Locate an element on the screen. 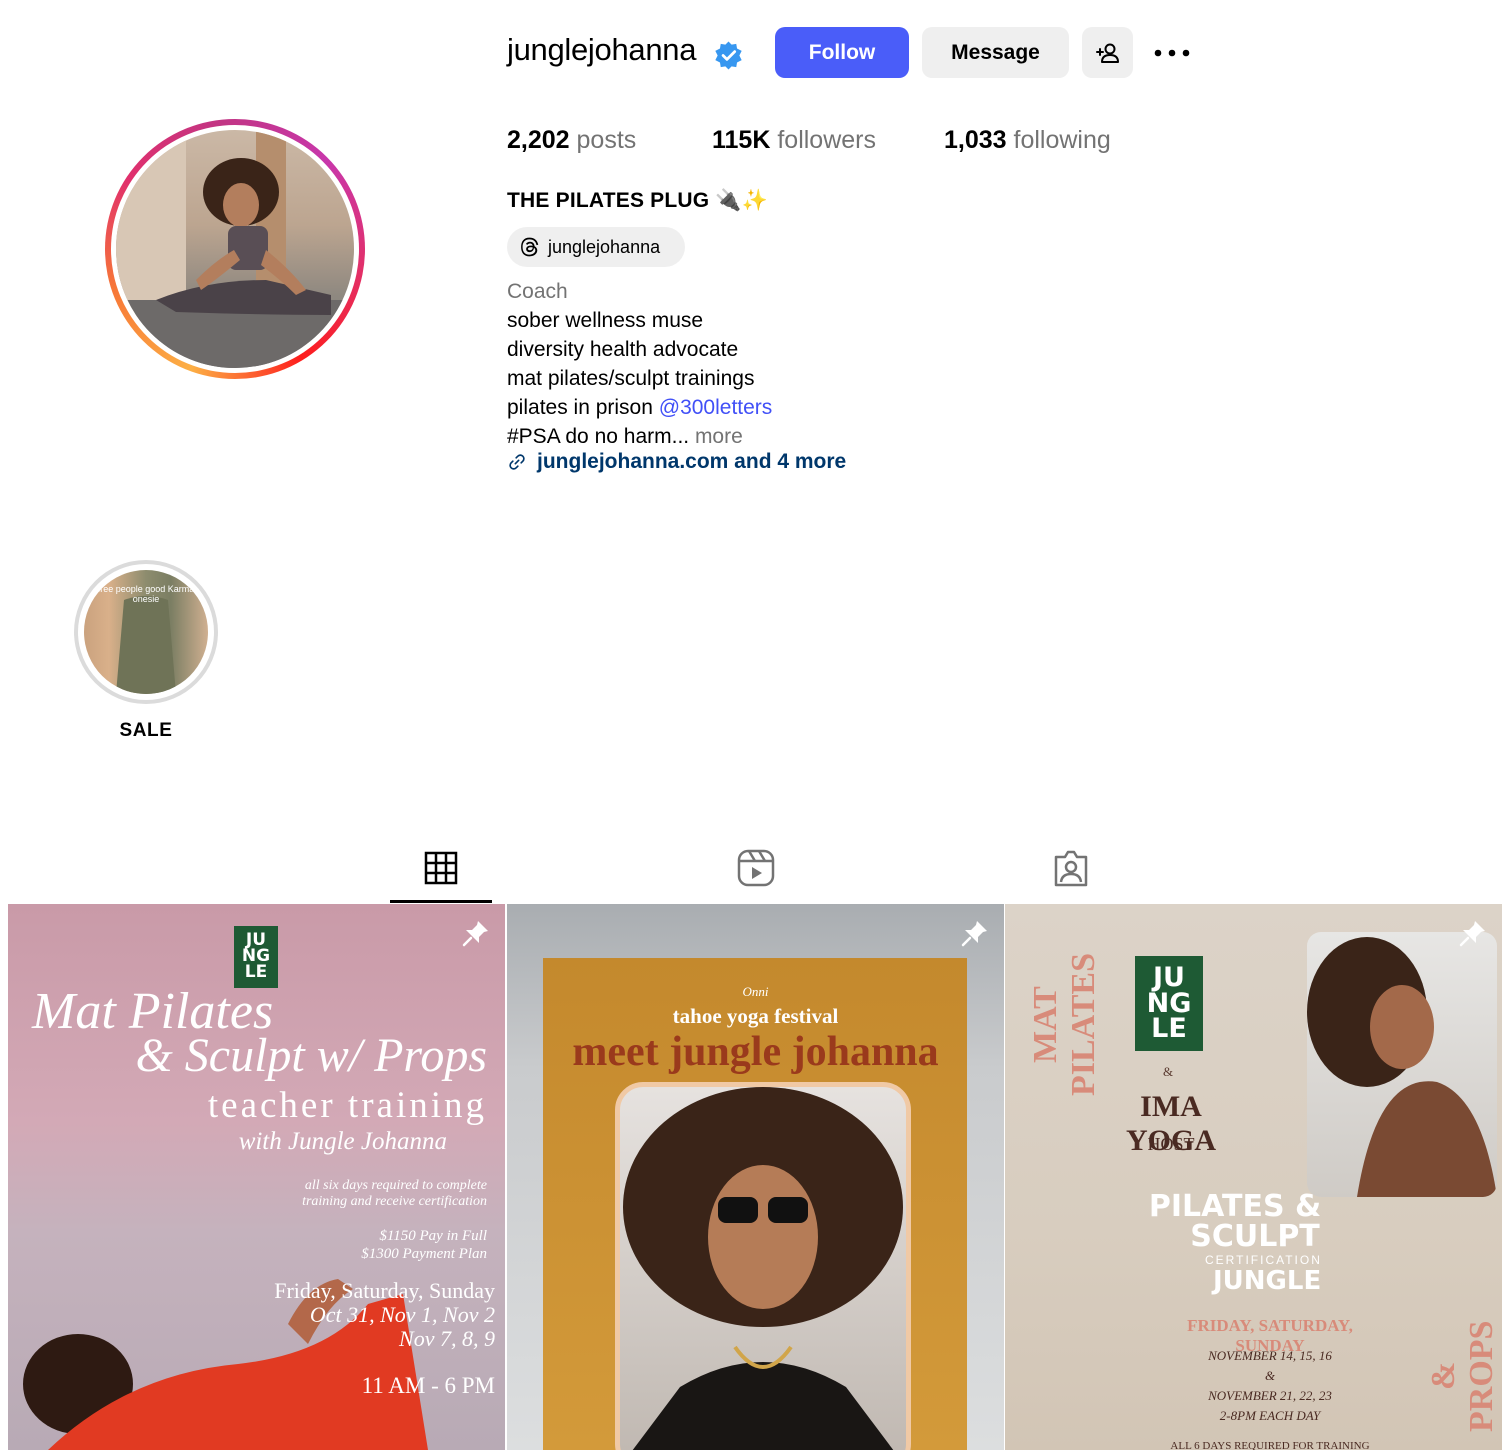 This screenshot has height=1450, width=1510. story-highlight: free people good Karma onesie is located at coordinates (146, 632).